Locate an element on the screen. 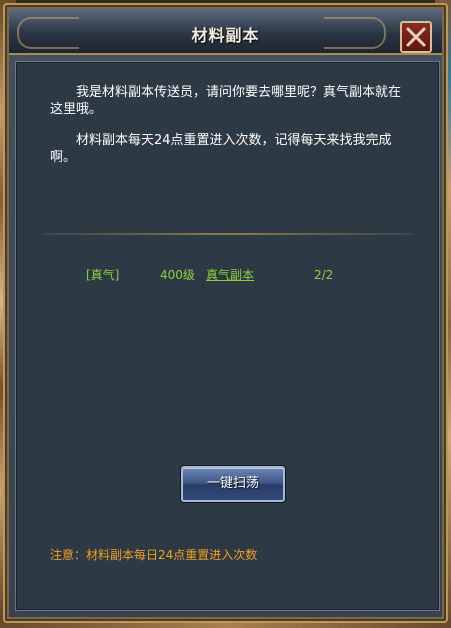 This screenshot has width=451, height=628. dungeon-link: 真气副本 is located at coordinates (230, 275).